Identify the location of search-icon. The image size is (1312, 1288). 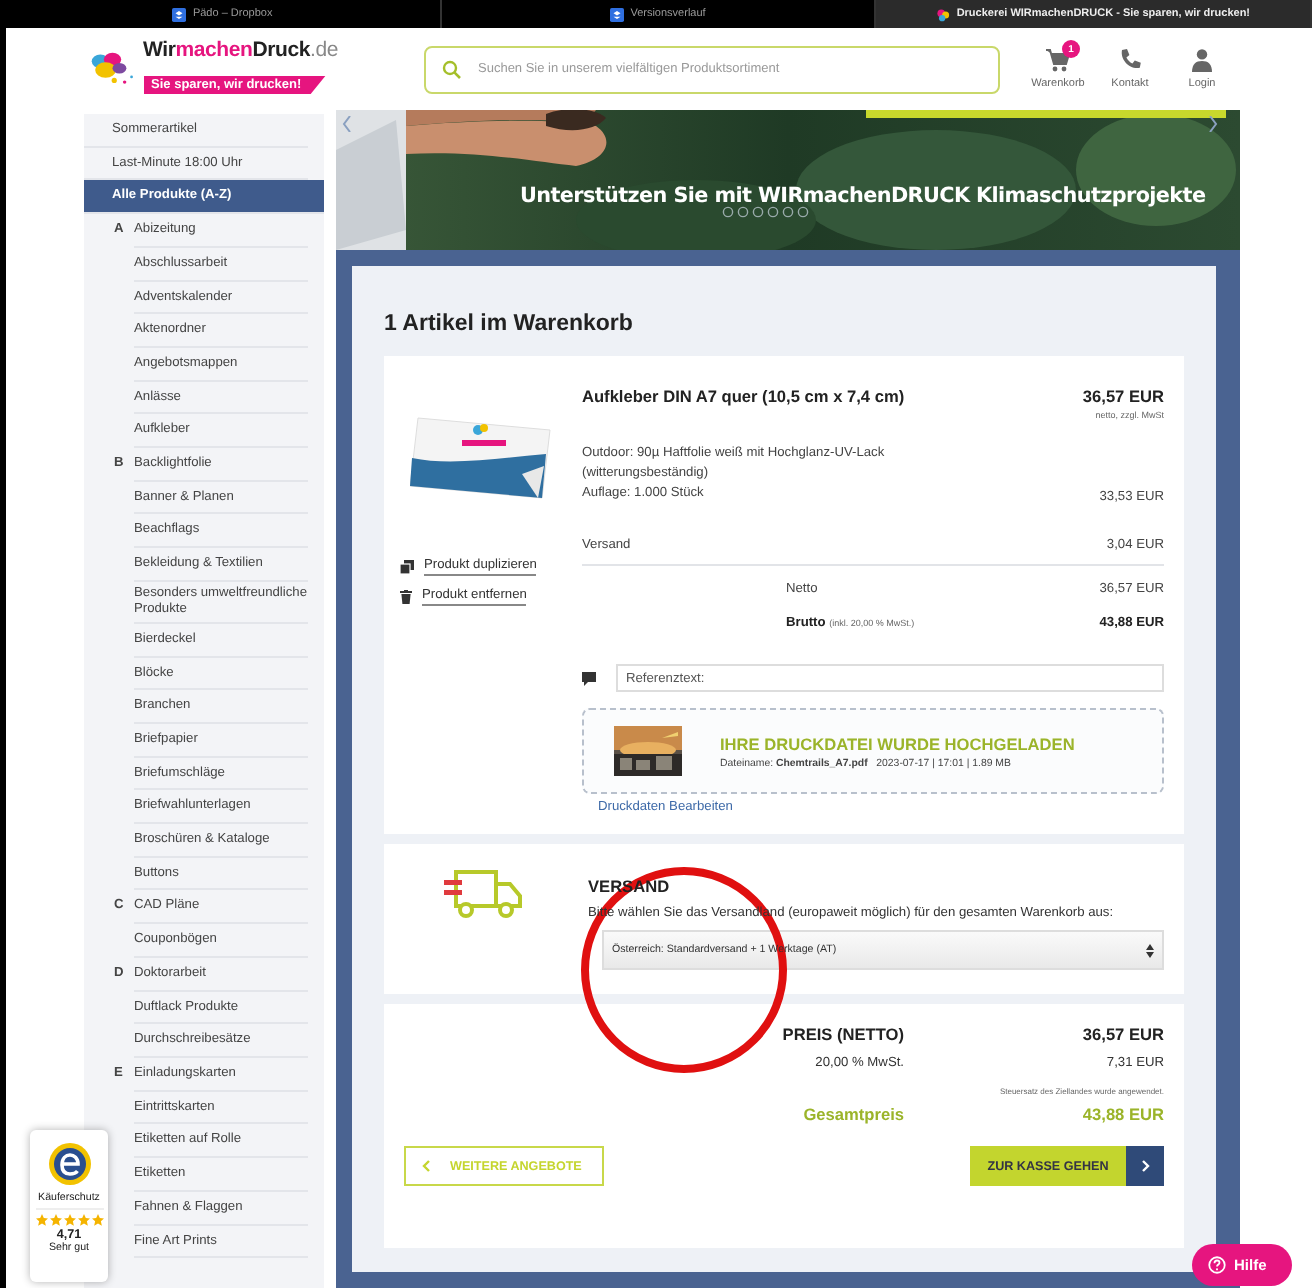
(452, 69).